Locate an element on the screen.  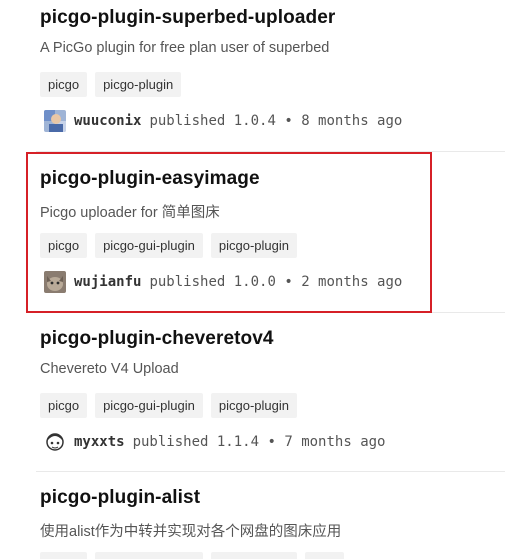
publisher-username: wujianfu is located at coordinates (107, 282).